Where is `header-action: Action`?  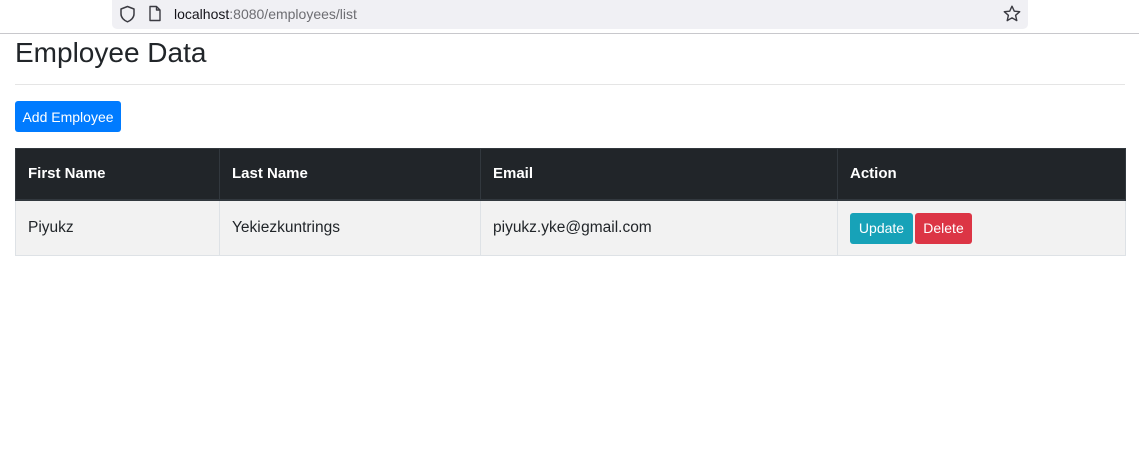 header-action: Action is located at coordinates (981, 174).